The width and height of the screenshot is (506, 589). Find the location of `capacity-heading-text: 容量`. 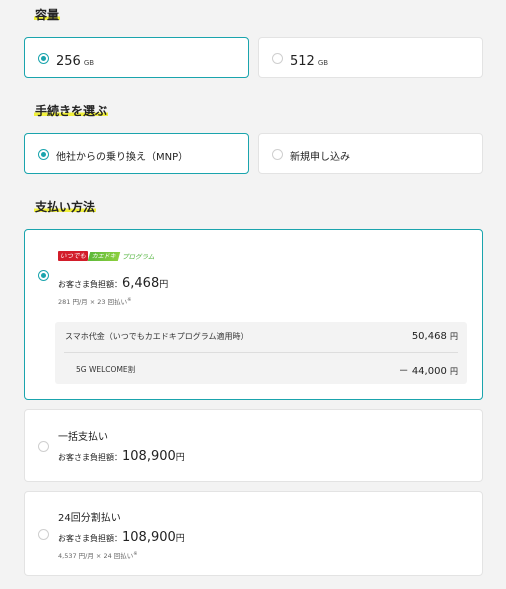

capacity-heading-text: 容量 is located at coordinates (47, 15).